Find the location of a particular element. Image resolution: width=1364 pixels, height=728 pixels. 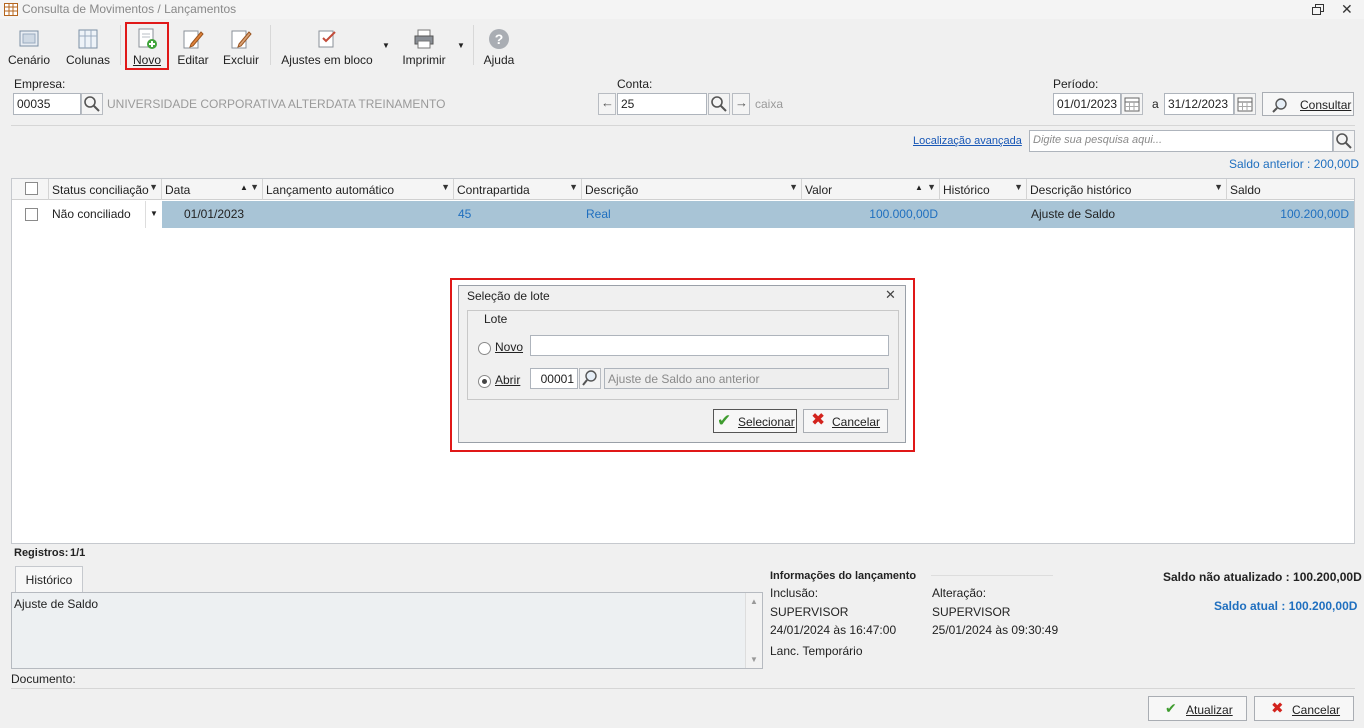

historico-textarea: Ajuste de Saldo ▲ ▼ is located at coordinates (387, 630).